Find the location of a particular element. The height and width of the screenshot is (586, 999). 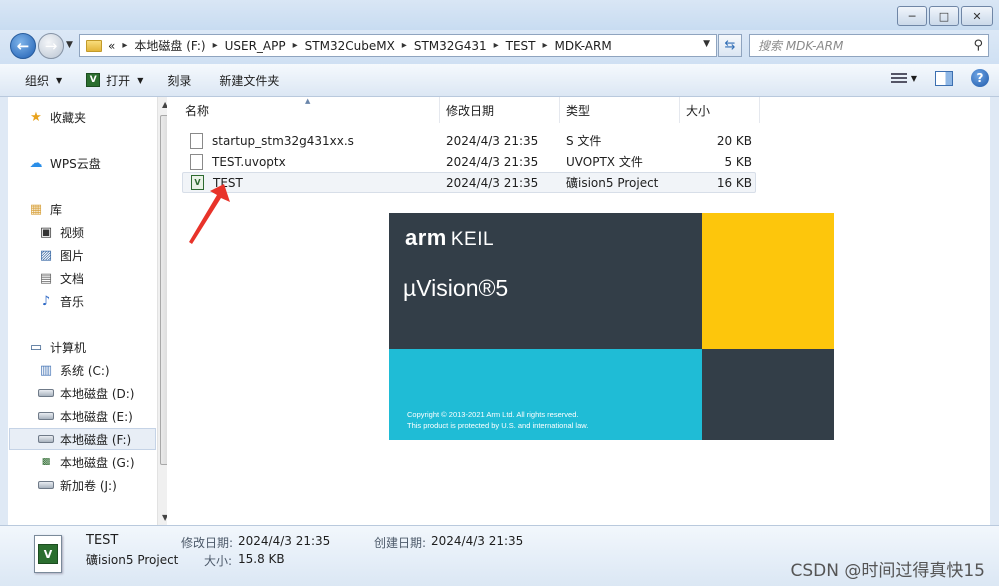

window-controls: ─ □ ✕ is located at coordinates (945, 16).